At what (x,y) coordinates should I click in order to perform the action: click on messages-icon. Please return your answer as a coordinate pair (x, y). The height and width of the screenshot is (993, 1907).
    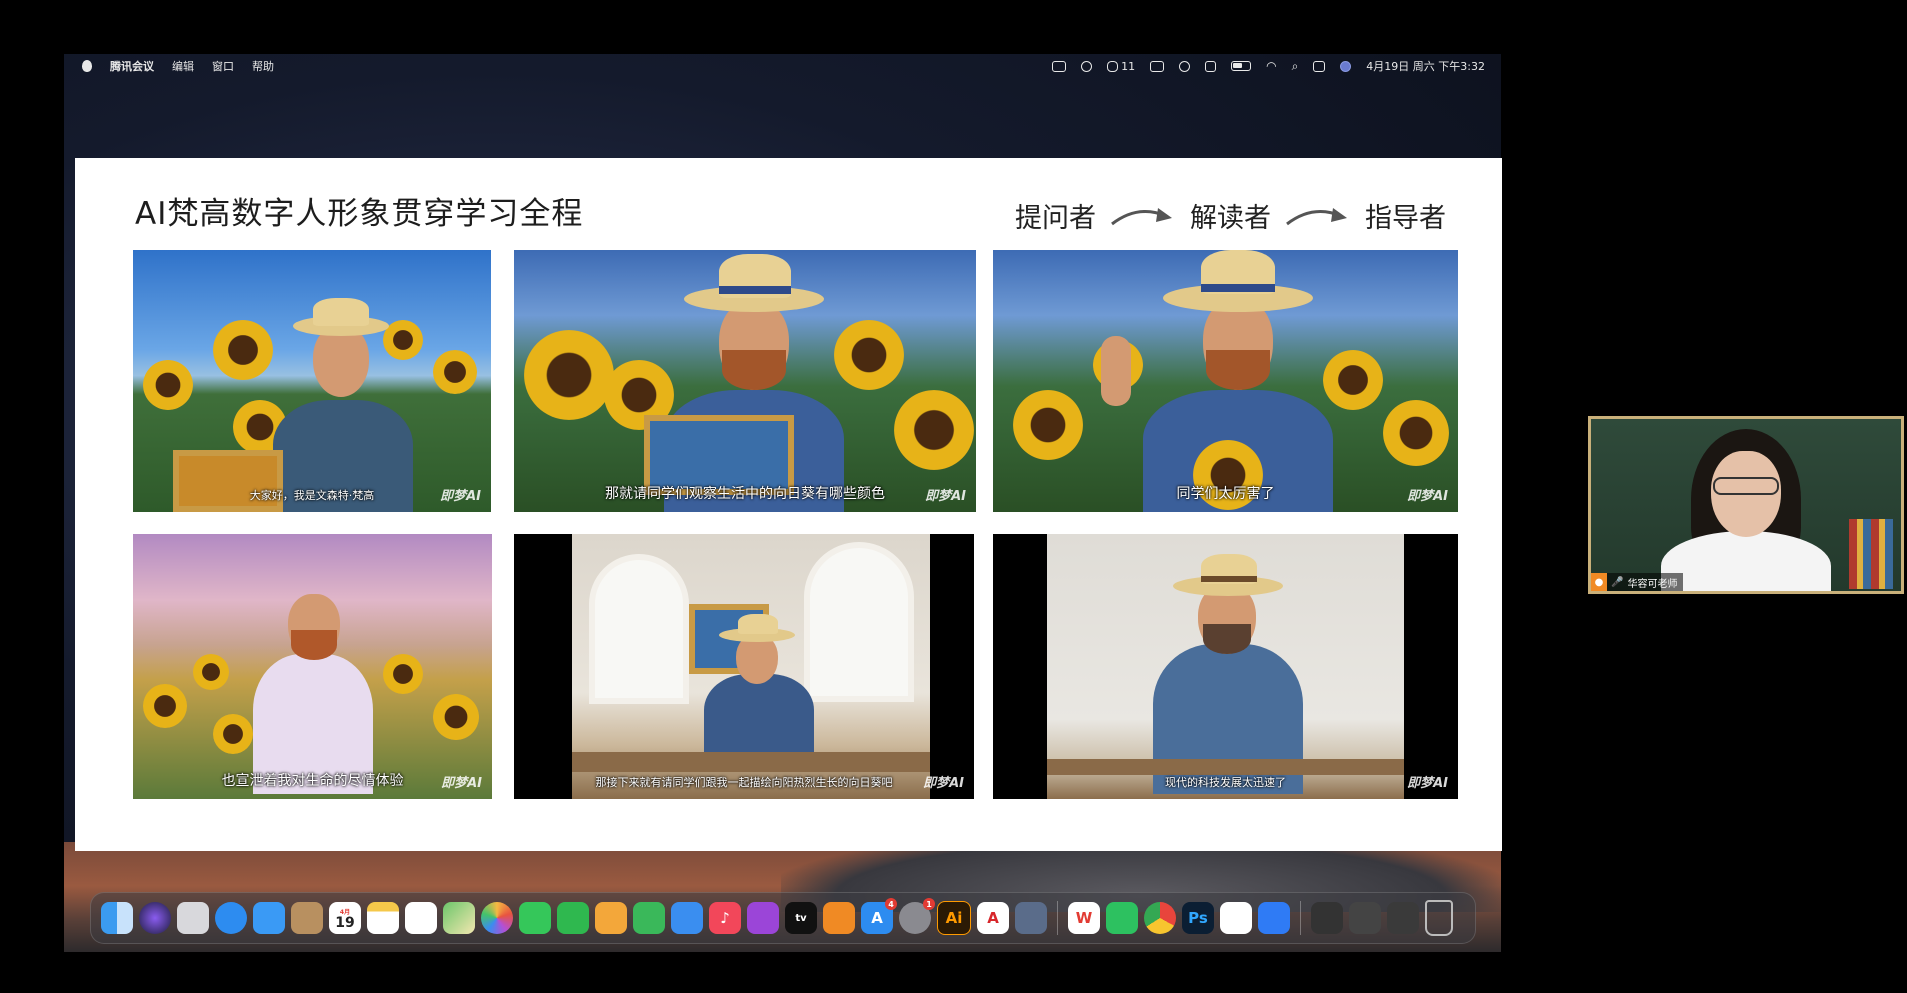
    Looking at the image, I should click on (535, 918).